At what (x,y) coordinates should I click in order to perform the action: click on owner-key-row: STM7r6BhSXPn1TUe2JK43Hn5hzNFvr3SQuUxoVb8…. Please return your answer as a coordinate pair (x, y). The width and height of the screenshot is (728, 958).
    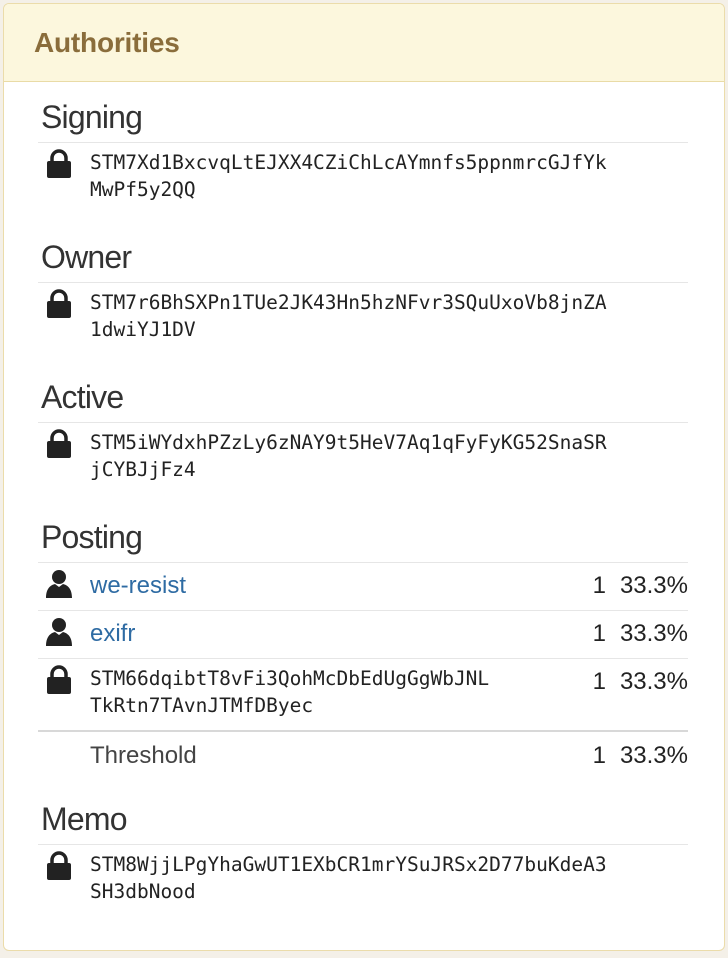
    Looking at the image, I should click on (363, 327).